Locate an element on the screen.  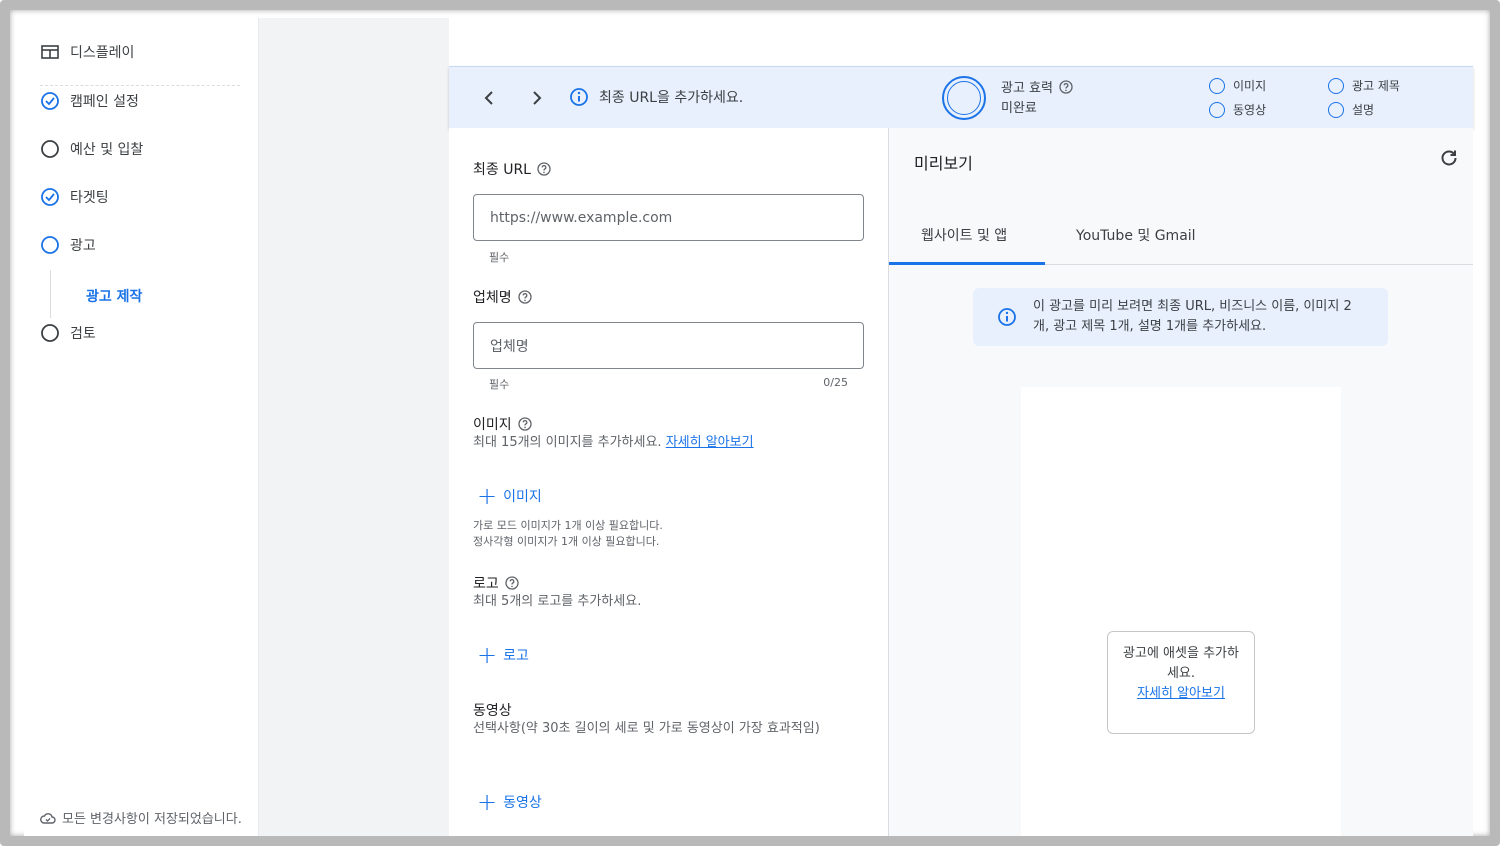
sidebar-subitem-create-ad: 광고 제작 is located at coordinates (114, 296).